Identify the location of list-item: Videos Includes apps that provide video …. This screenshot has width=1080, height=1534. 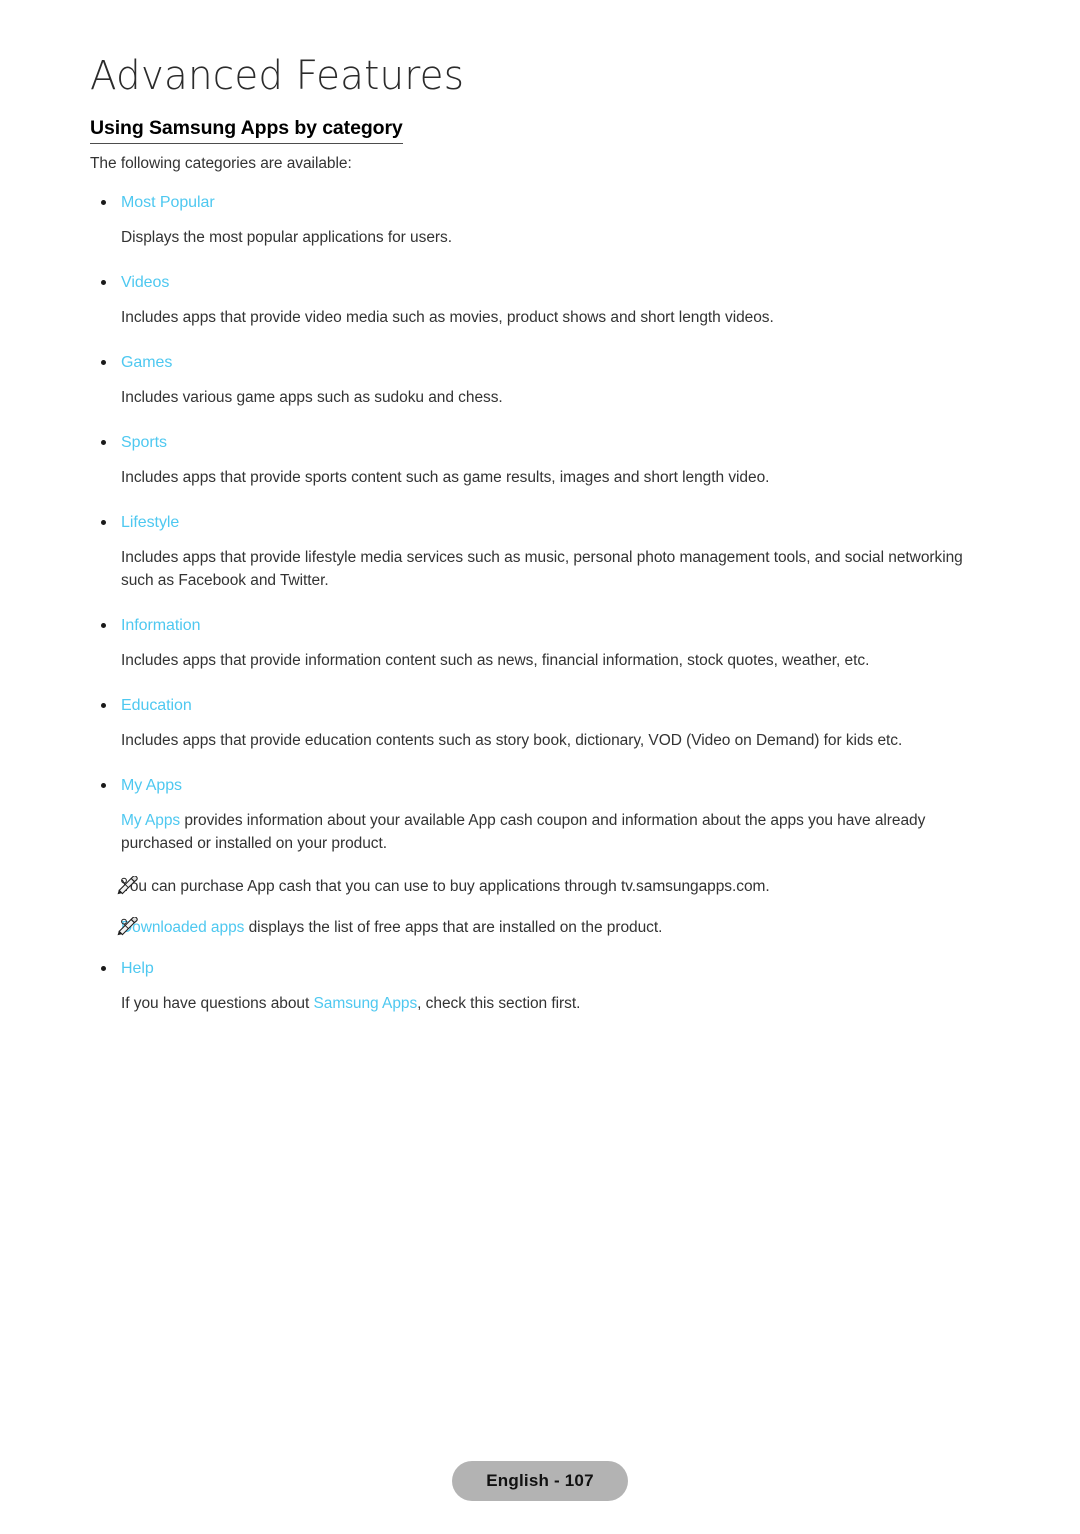
(541, 300).